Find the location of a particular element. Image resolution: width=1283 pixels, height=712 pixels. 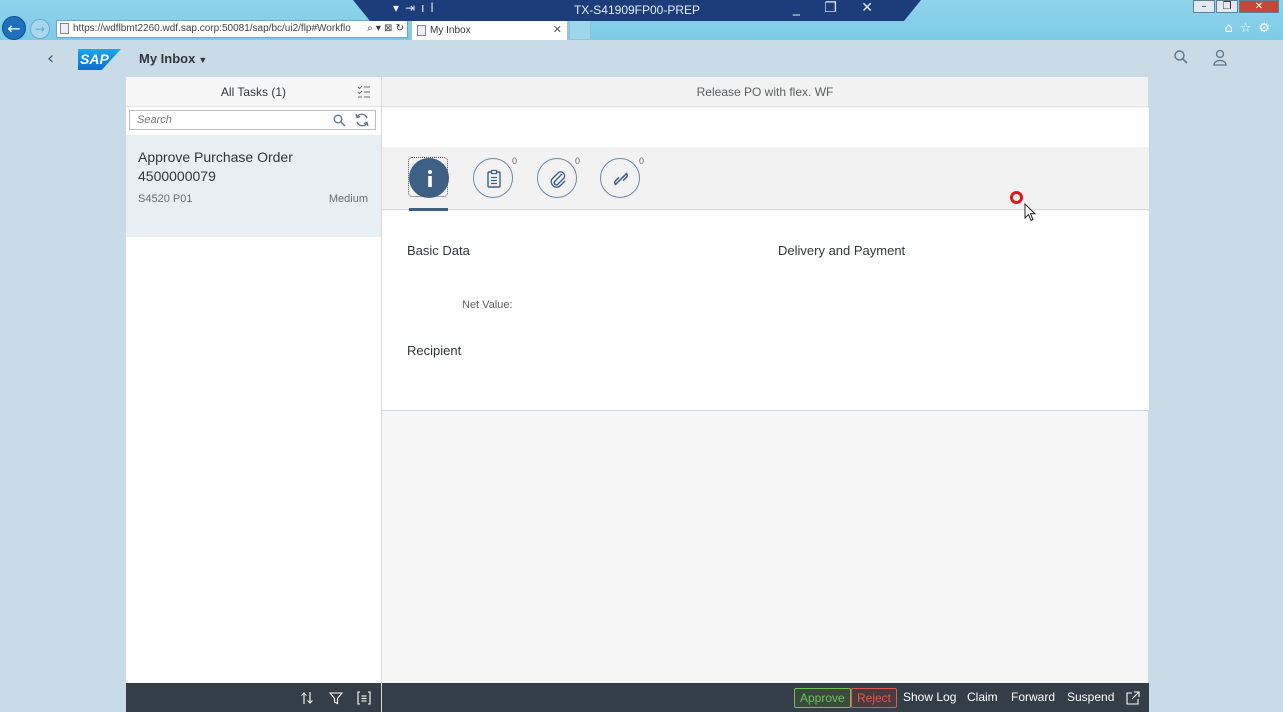

tab-links is located at coordinates (620, 178).